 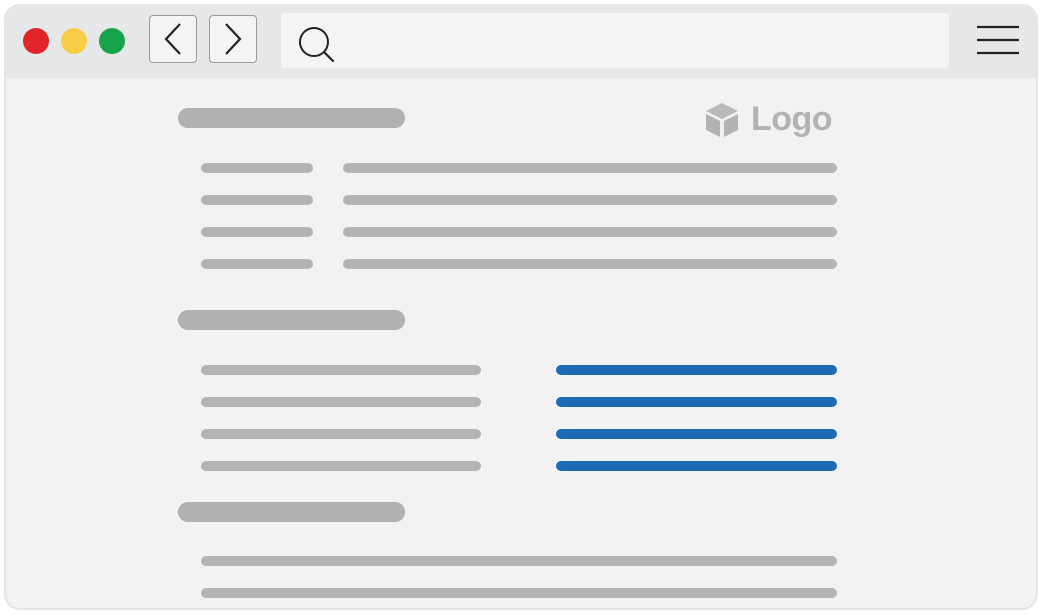 What do you see at coordinates (317, 45) in the screenshot?
I see `search-icon` at bounding box center [317, 45].